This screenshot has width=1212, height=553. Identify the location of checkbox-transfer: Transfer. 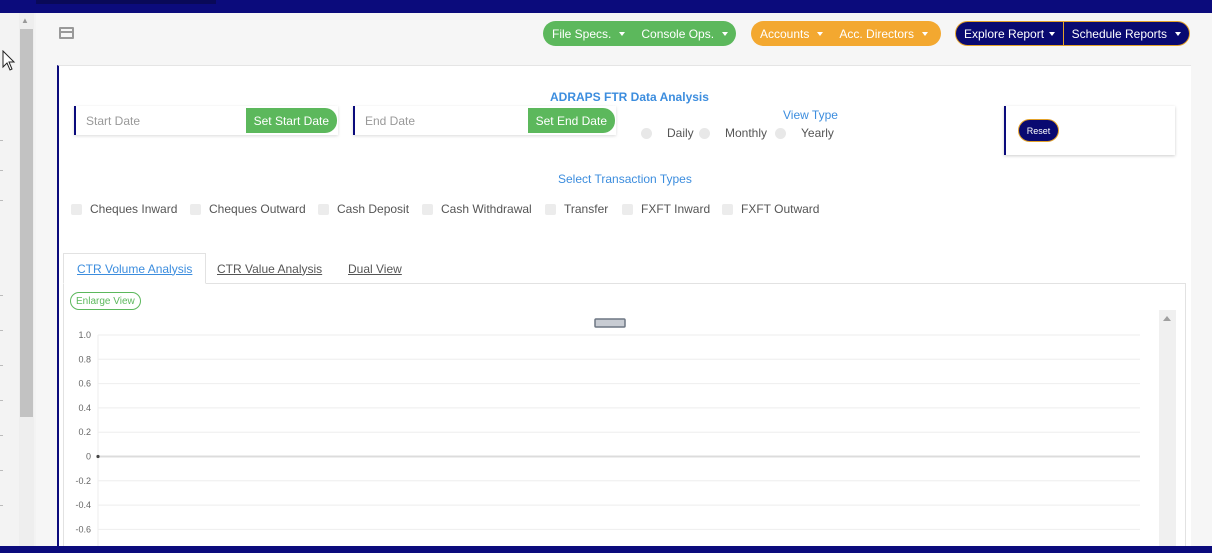
(576, 209).